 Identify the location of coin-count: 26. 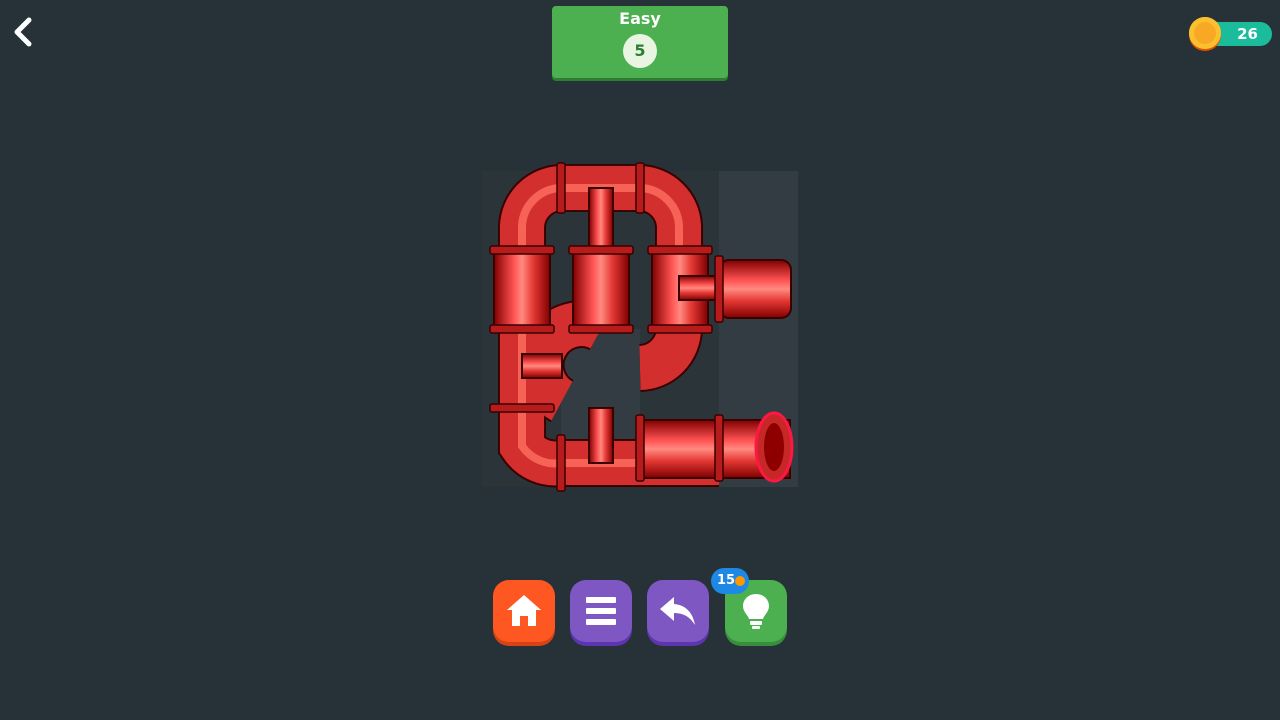
(1247, 34).